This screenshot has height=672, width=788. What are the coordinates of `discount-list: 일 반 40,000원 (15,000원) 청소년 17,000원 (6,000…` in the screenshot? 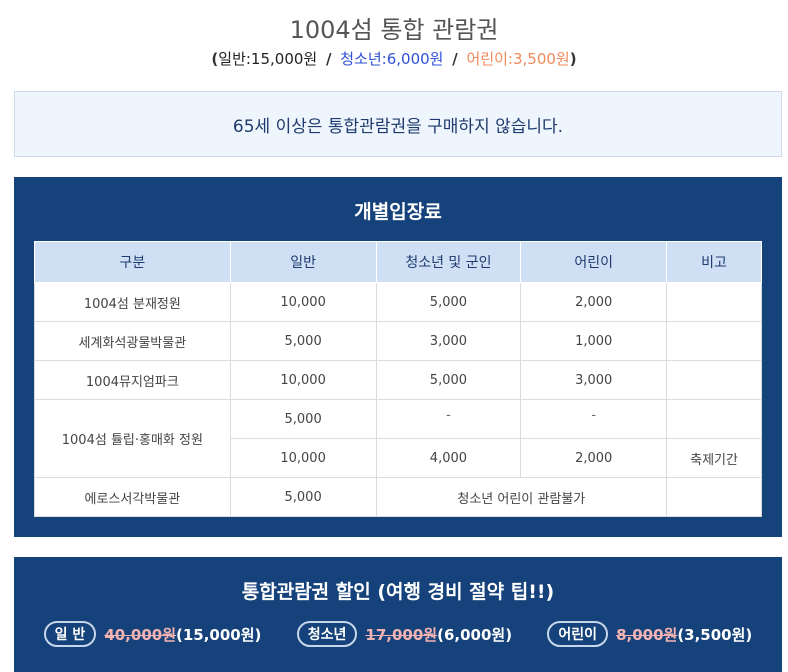 It's located at (398, 634).